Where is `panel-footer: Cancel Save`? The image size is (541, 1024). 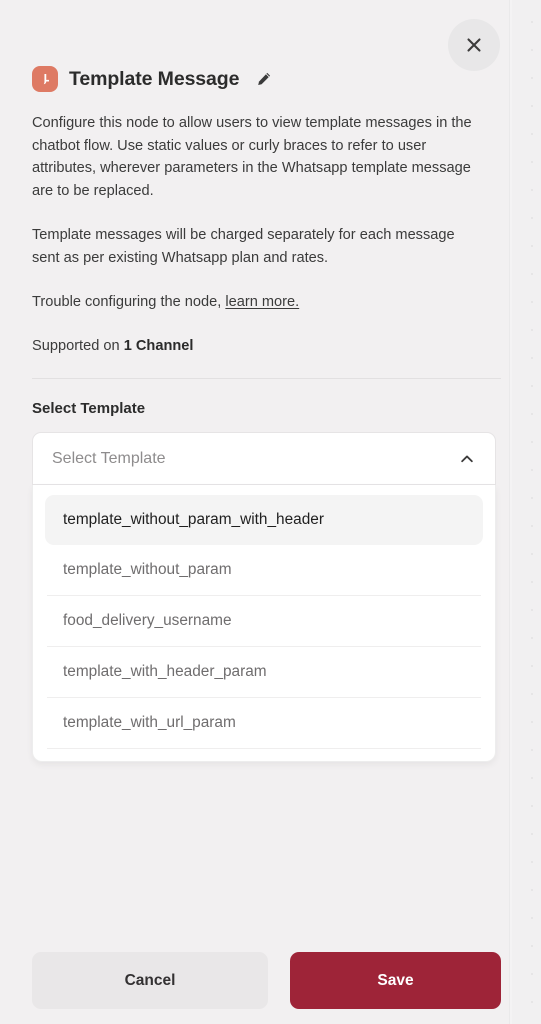 panel-footer: Cancel Save is located at coordinates (266, 980).